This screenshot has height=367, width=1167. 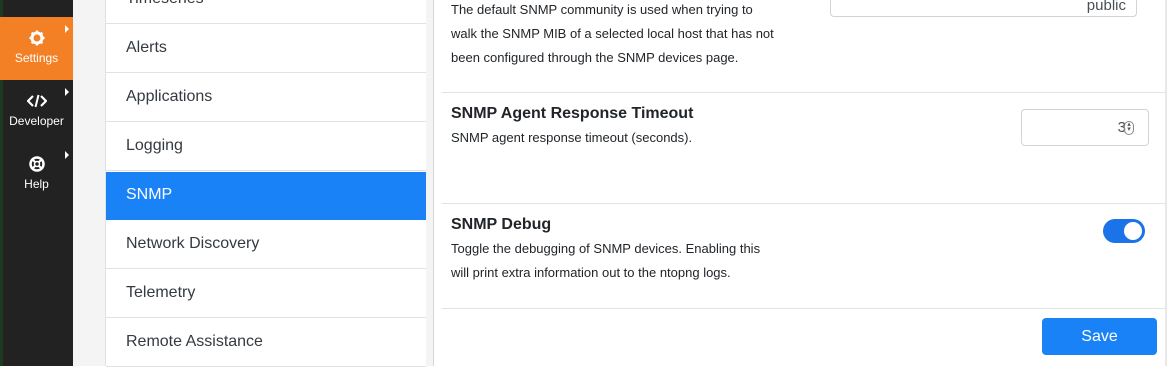 I want to click on save-button: Save, so click(x=1099, y=336).